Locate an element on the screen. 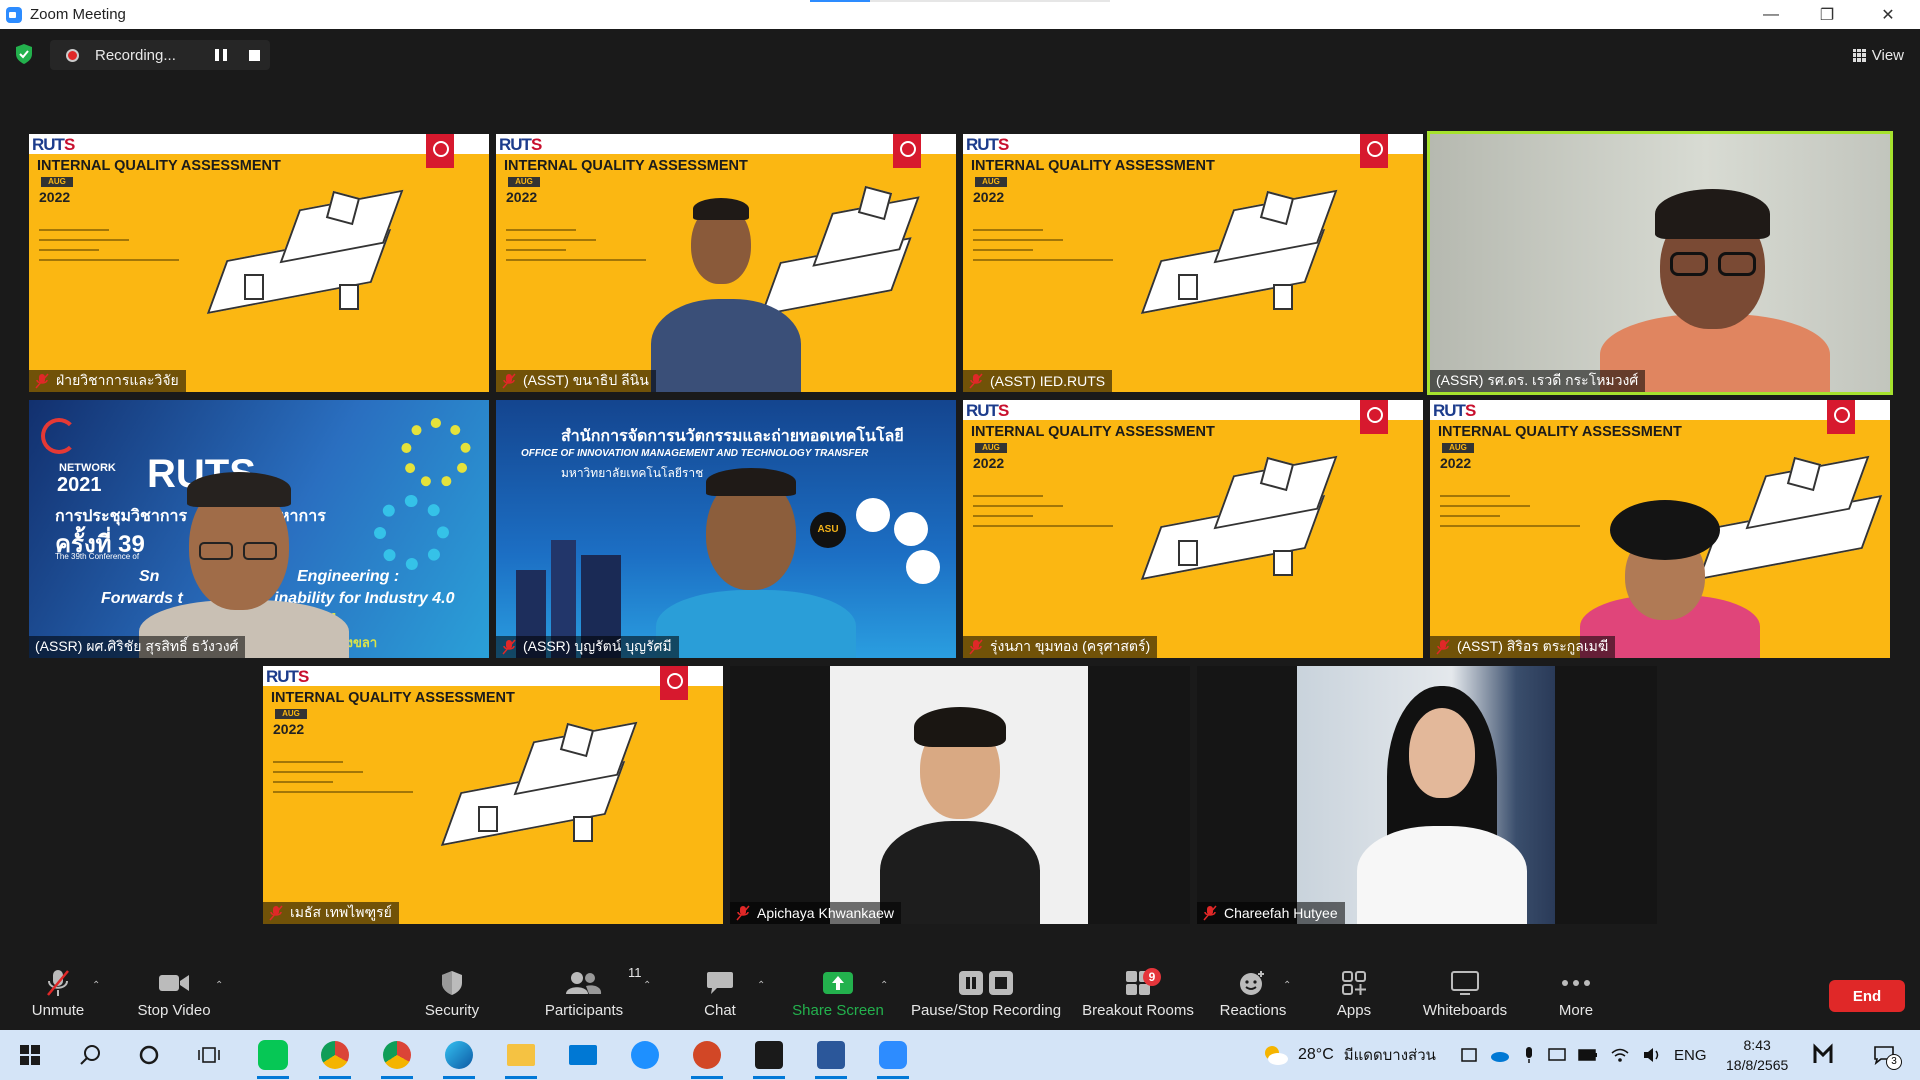 The width and height of the screenshot is (1920, 1080). apps-icon is located at coordinates (1354, 983).